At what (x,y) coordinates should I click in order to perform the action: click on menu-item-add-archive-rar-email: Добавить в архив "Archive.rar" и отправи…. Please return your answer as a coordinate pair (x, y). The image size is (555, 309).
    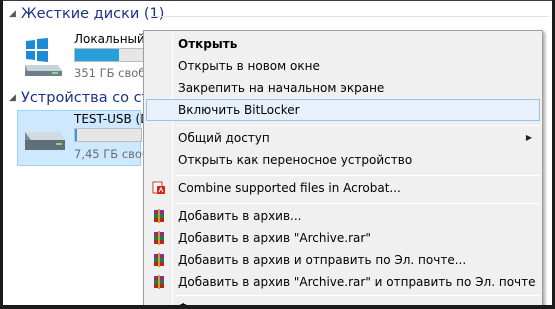
    Looking at the image, I should click on (343, 282).